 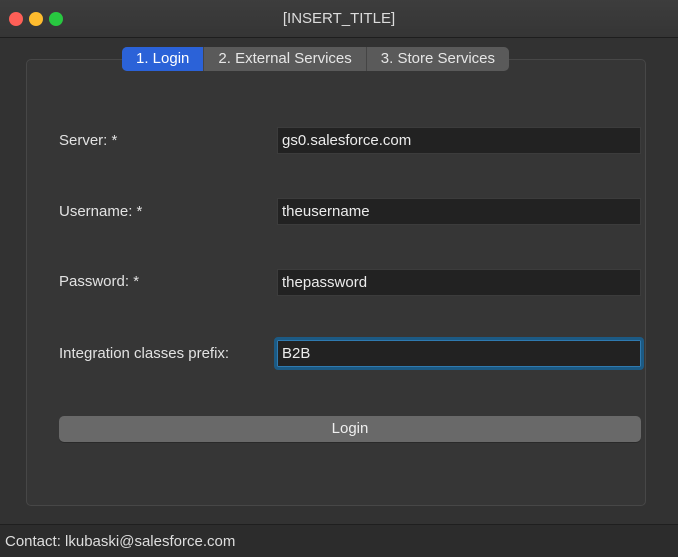 I want to click on status-bar: Contact: lkubaski@salesforce.com, so click(x=339, y=540).